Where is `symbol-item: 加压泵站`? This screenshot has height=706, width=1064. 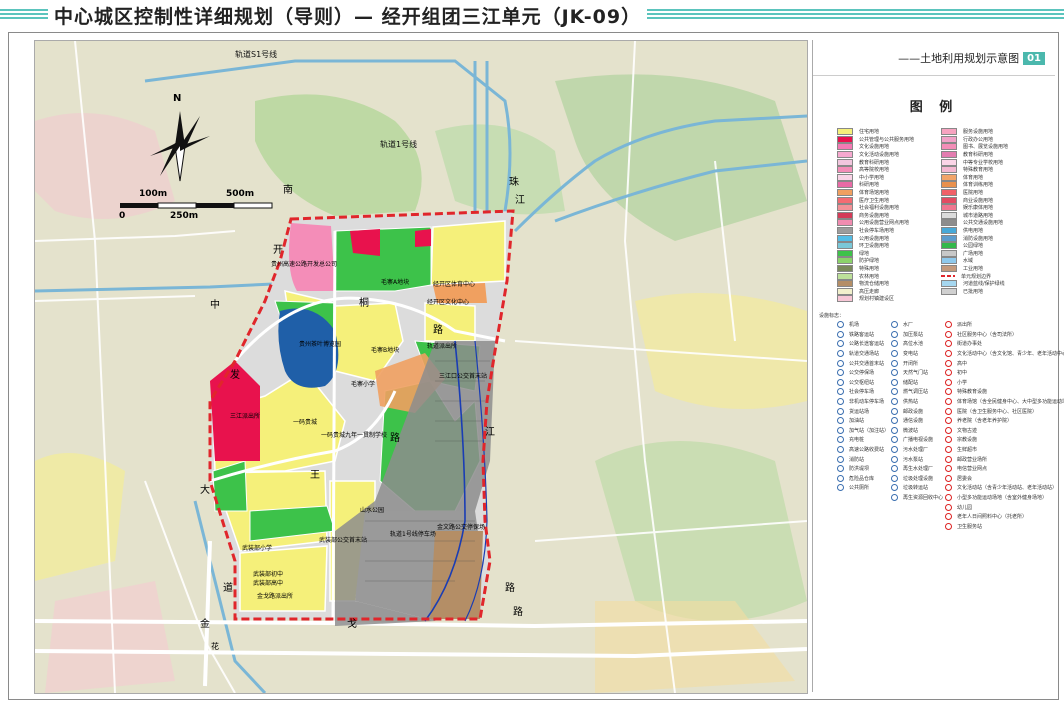 symbol-item: 加压泵站 is located at coordinates (921, 335).